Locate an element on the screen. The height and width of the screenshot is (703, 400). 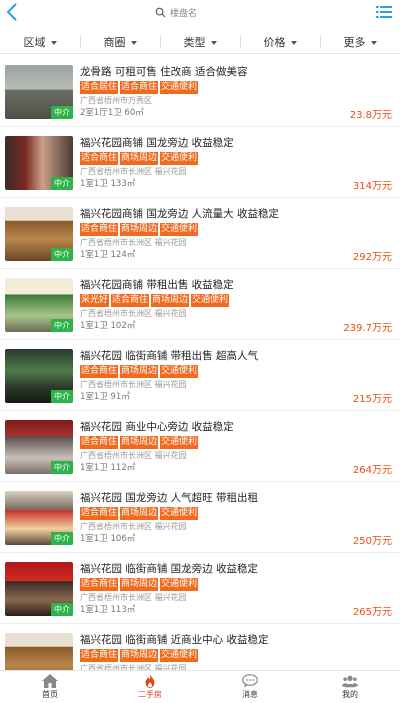
nav-second-hand: 二手房 is located at coordinates (150, 687).